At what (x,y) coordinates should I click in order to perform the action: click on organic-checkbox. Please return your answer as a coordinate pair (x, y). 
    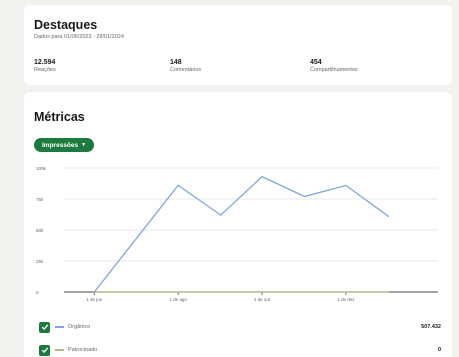
    Looking at the image, I should click on (44, 327).